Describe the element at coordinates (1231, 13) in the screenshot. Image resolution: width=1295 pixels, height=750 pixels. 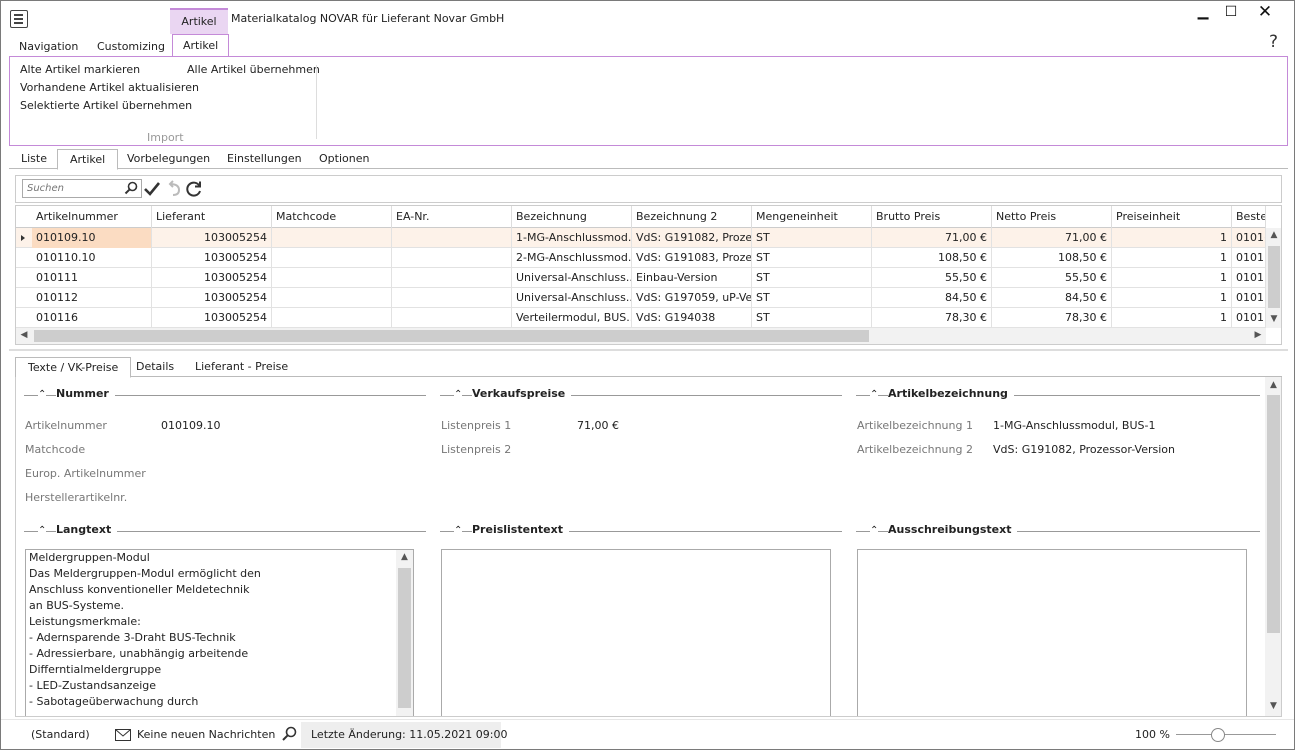
I see `maximize-button: ☐` at that location.